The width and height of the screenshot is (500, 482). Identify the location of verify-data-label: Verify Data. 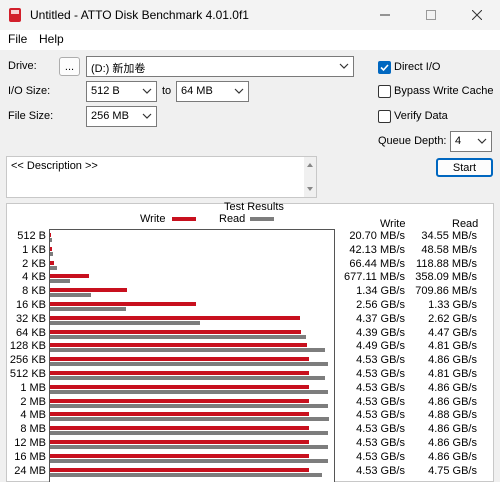
(421, 116).